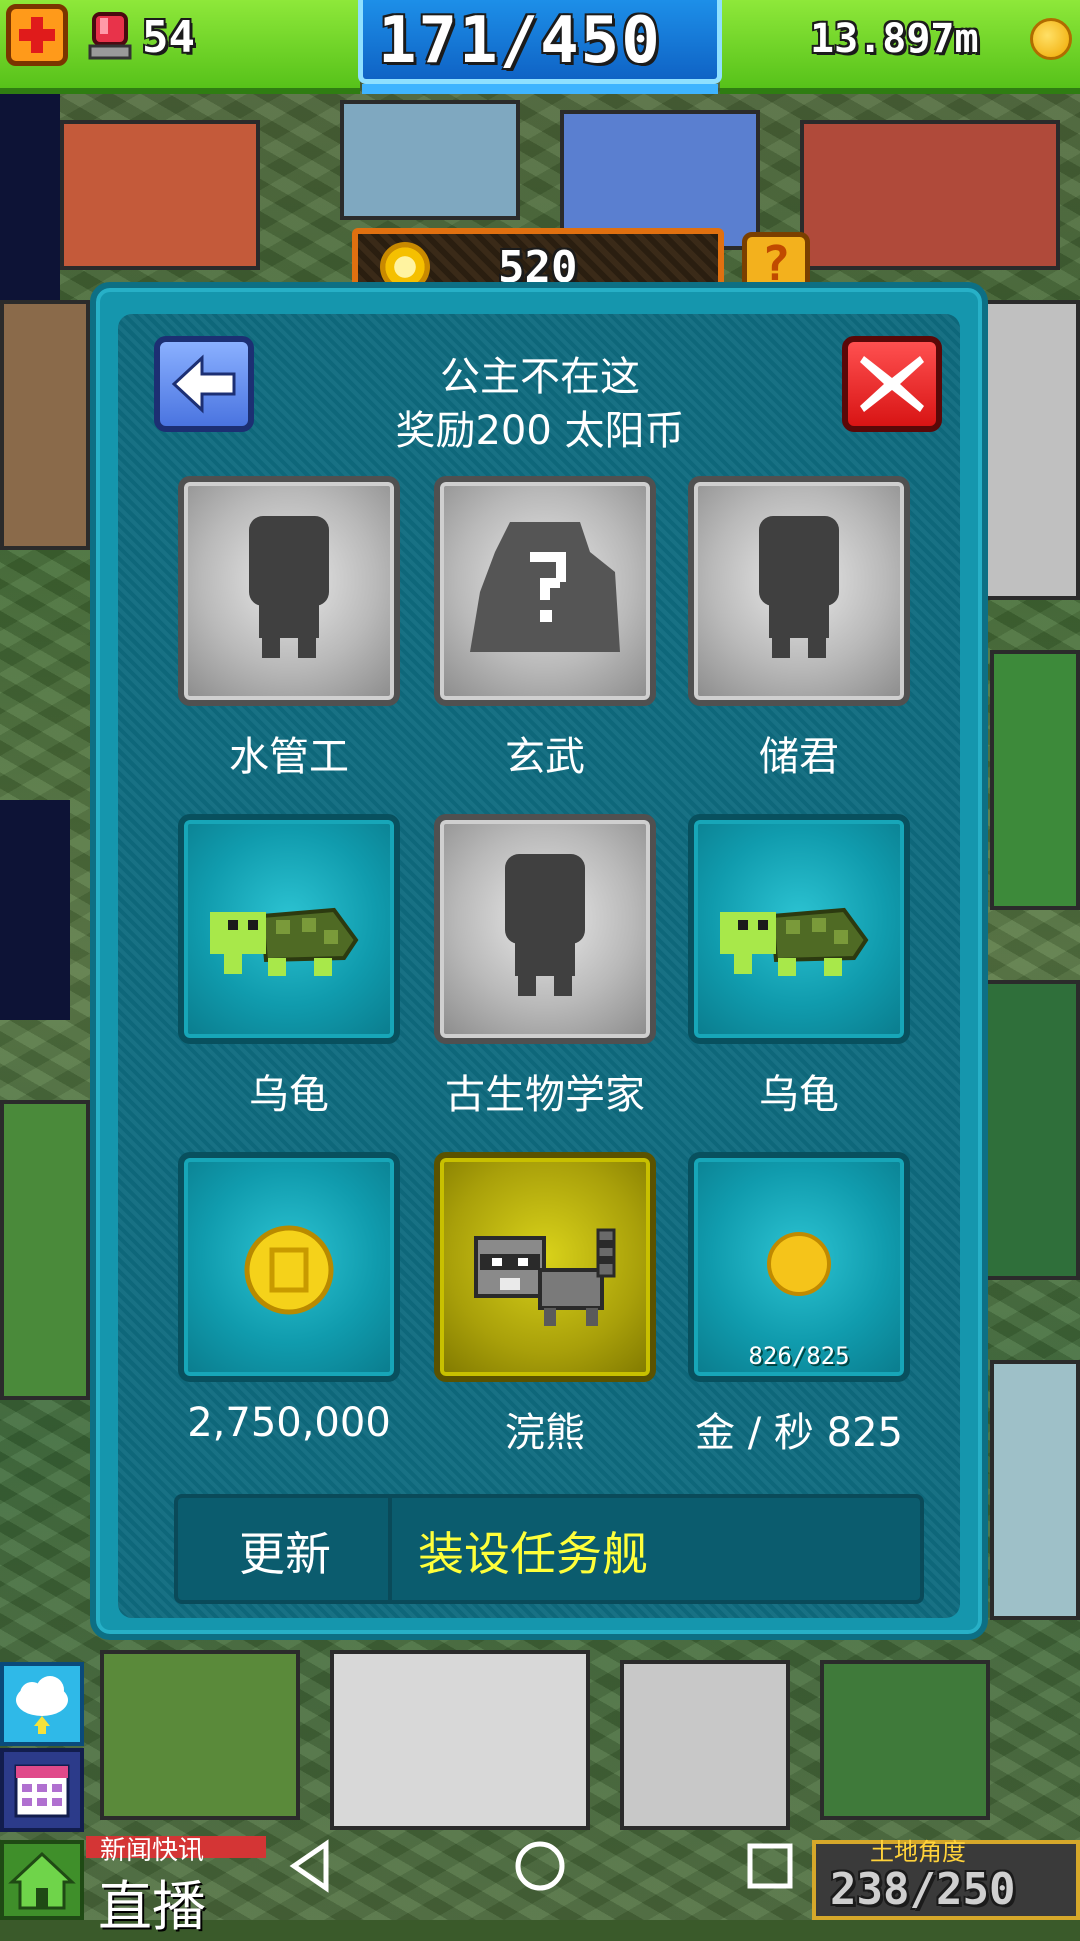 This screenshot has width=1080, height=1941. What do you see at coordinates (1051, 39) in the screenshot?
I see `gold-coin-icon` at bounding box center [1051, 39].